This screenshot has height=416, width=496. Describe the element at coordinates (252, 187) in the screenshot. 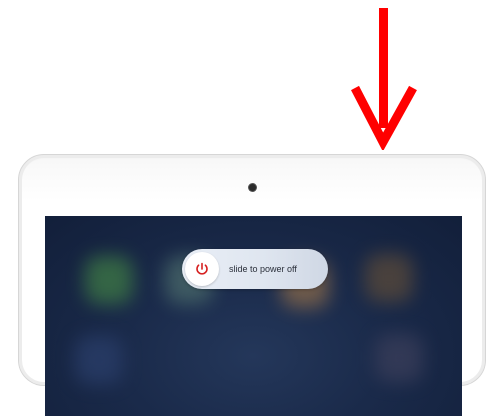

I see `front-camera-icon` at that location.